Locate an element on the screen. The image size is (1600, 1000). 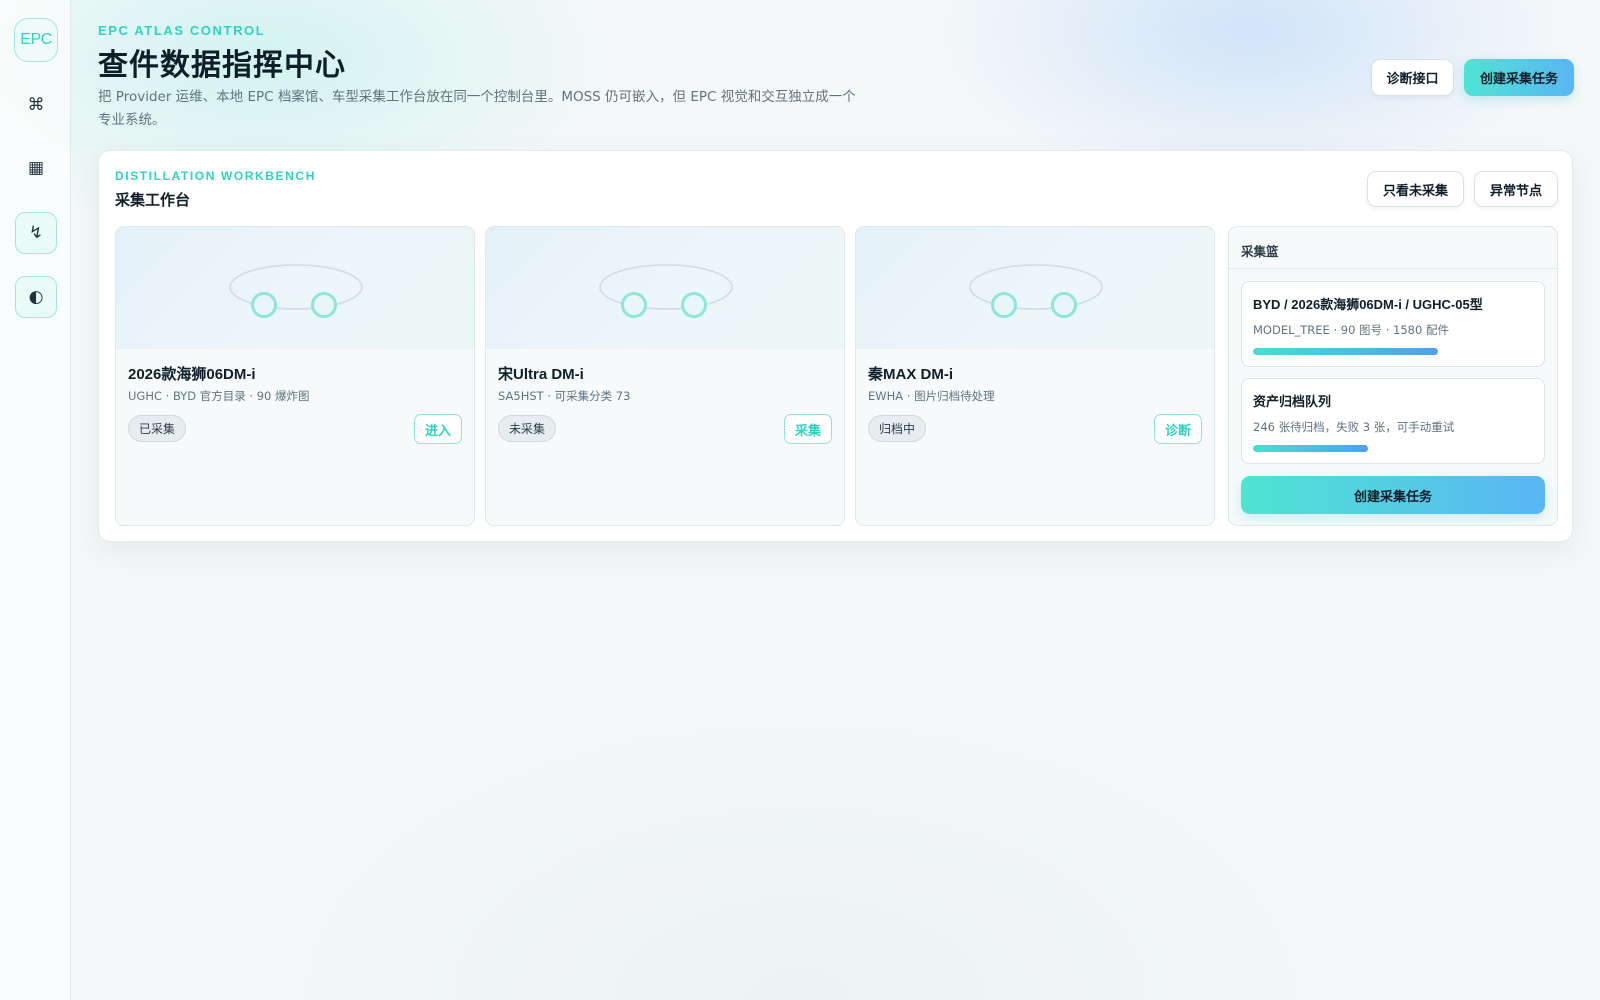
workbench-title: 采集工作台 is located at coordinates (153, 200).